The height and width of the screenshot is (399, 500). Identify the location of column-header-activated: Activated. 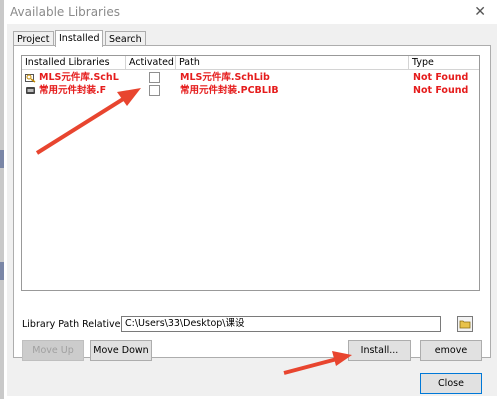
(151, 63).